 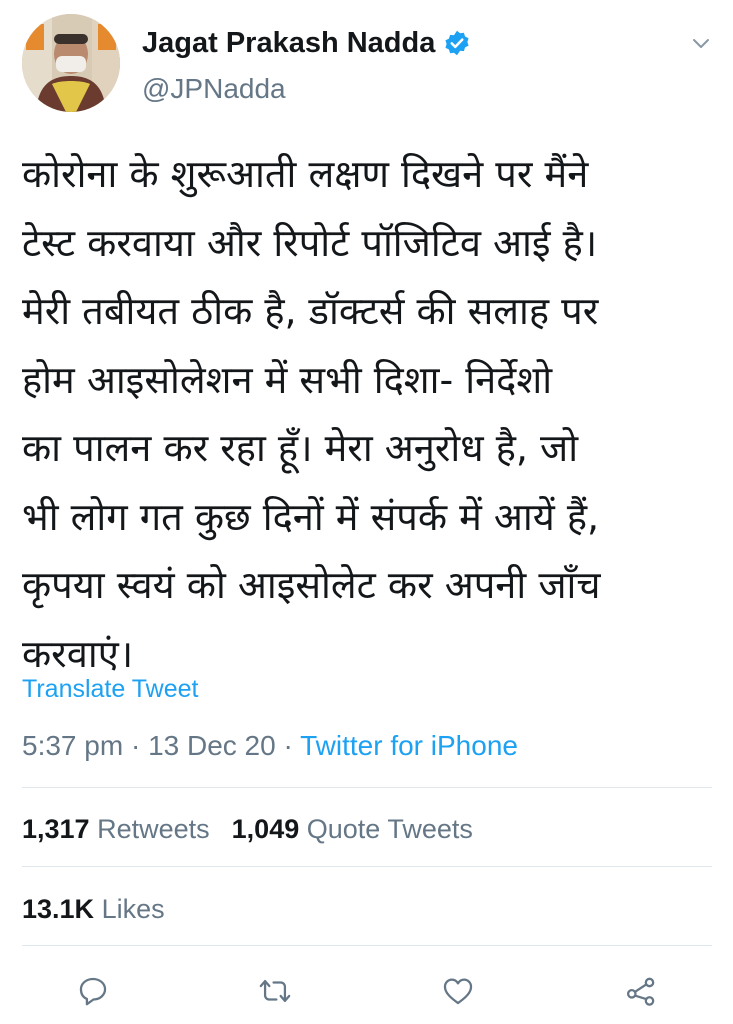 I want to click on tweet-line: होम आइसोलेशन में सभी दिशा- निर्देशो, so click(x=287, y=379).